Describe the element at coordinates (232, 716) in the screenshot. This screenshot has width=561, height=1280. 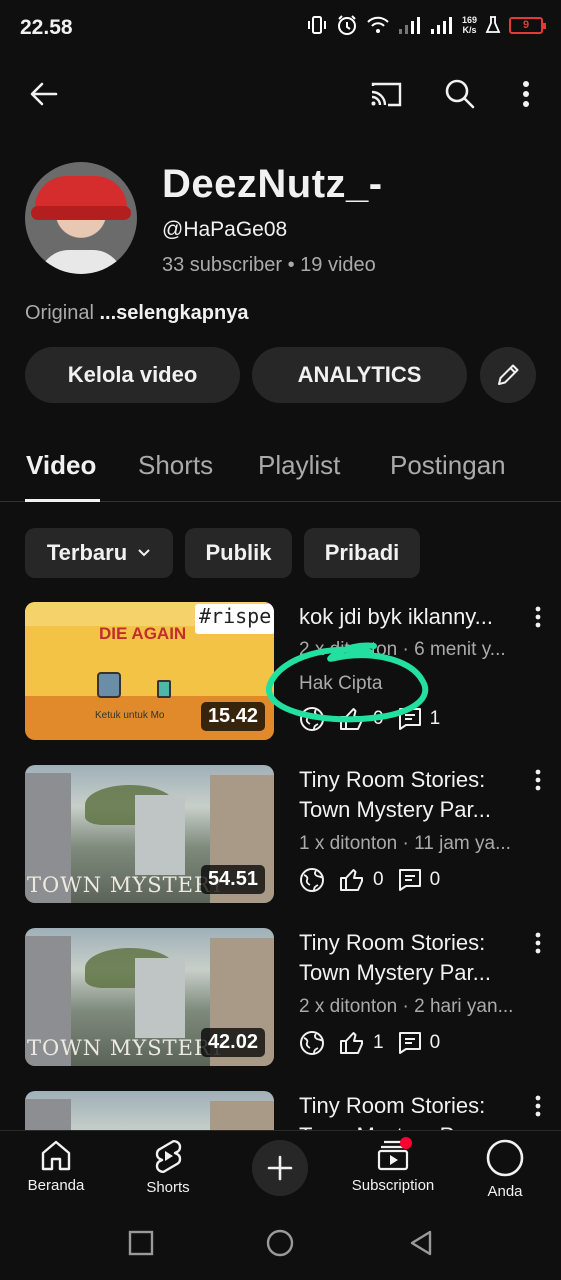
I see `video-duration: 15.42` at that location.